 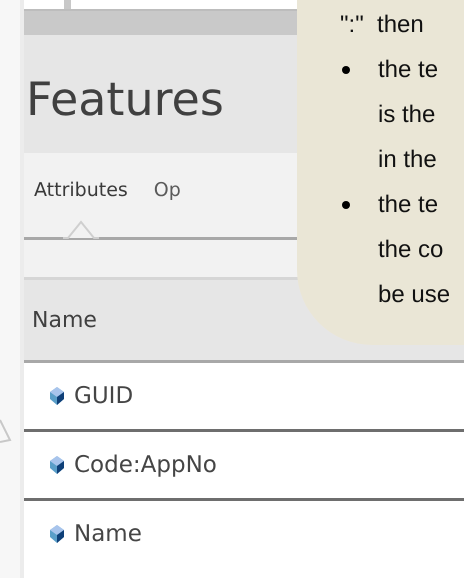 What do you see at coordinates (145, 465) in the screenshot?
I see `attribute-name: Code:AppNo` at bounding box center [145, 465].